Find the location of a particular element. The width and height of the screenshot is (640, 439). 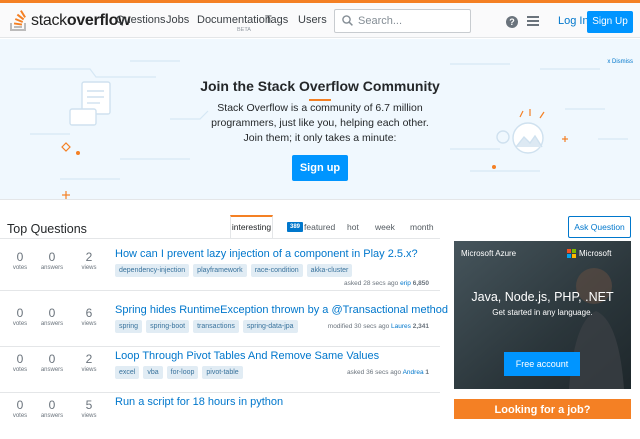

jobs-banner: Looking for a job? is located at coordinates (542, 409).